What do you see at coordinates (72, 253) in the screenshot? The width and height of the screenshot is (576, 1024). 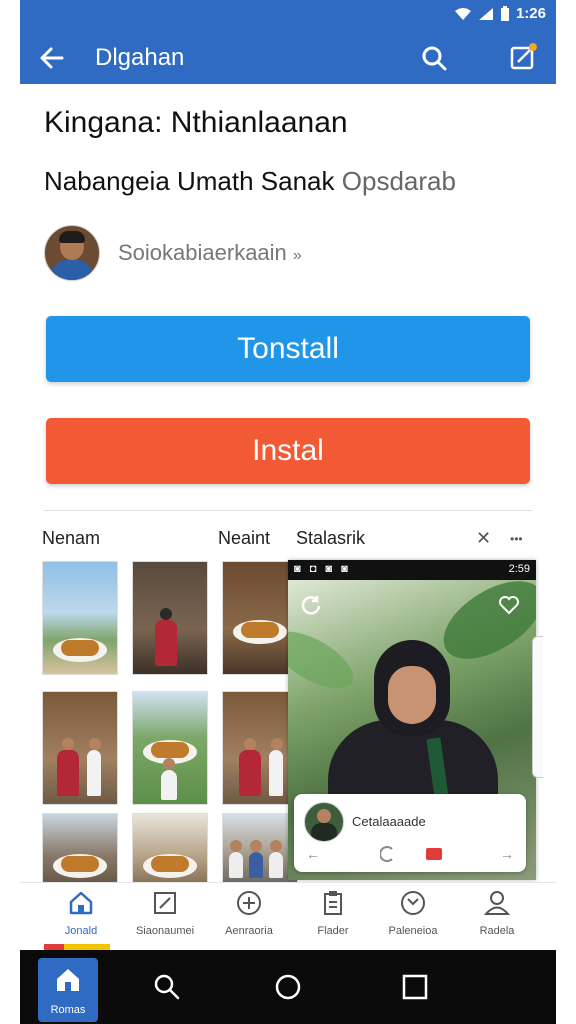 I see `avatar` at bounding box center [72, 253].